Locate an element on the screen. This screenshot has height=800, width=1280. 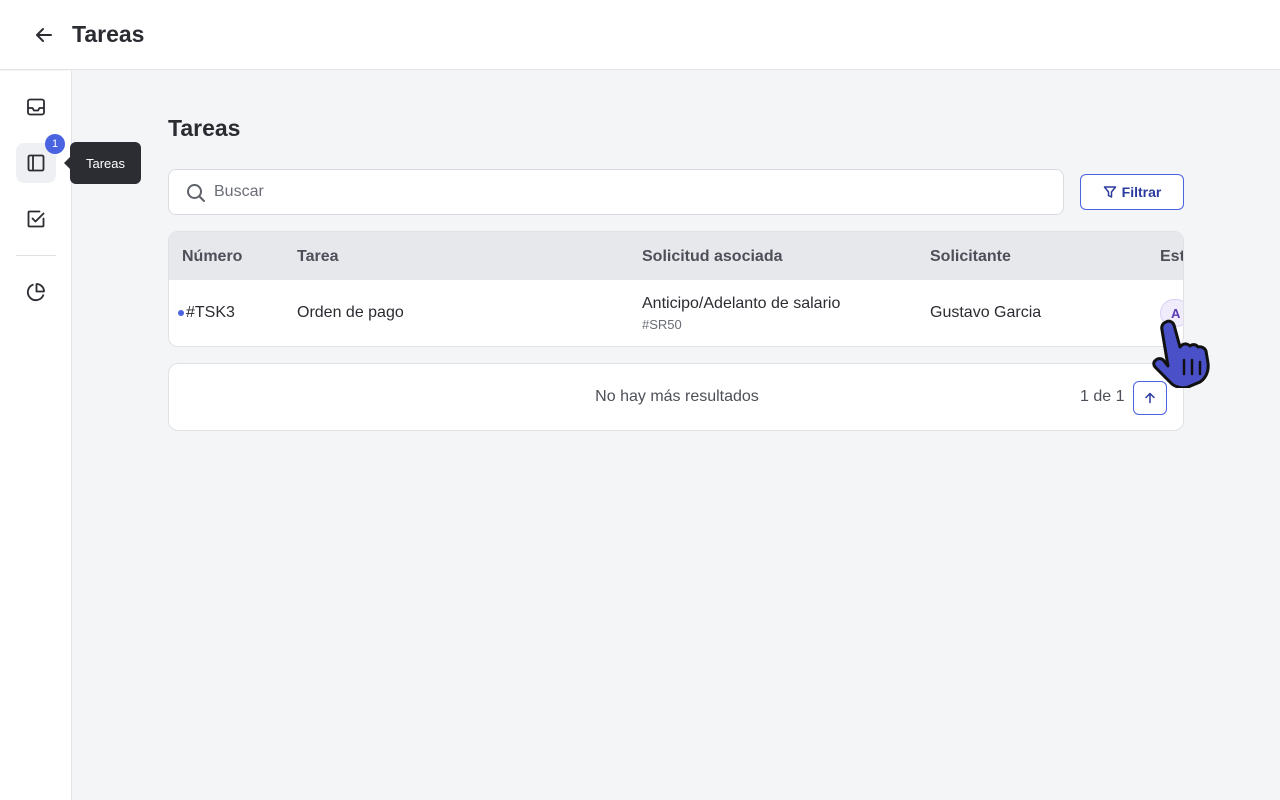
notification-badge: 1 is located at coordinates (55, 144).